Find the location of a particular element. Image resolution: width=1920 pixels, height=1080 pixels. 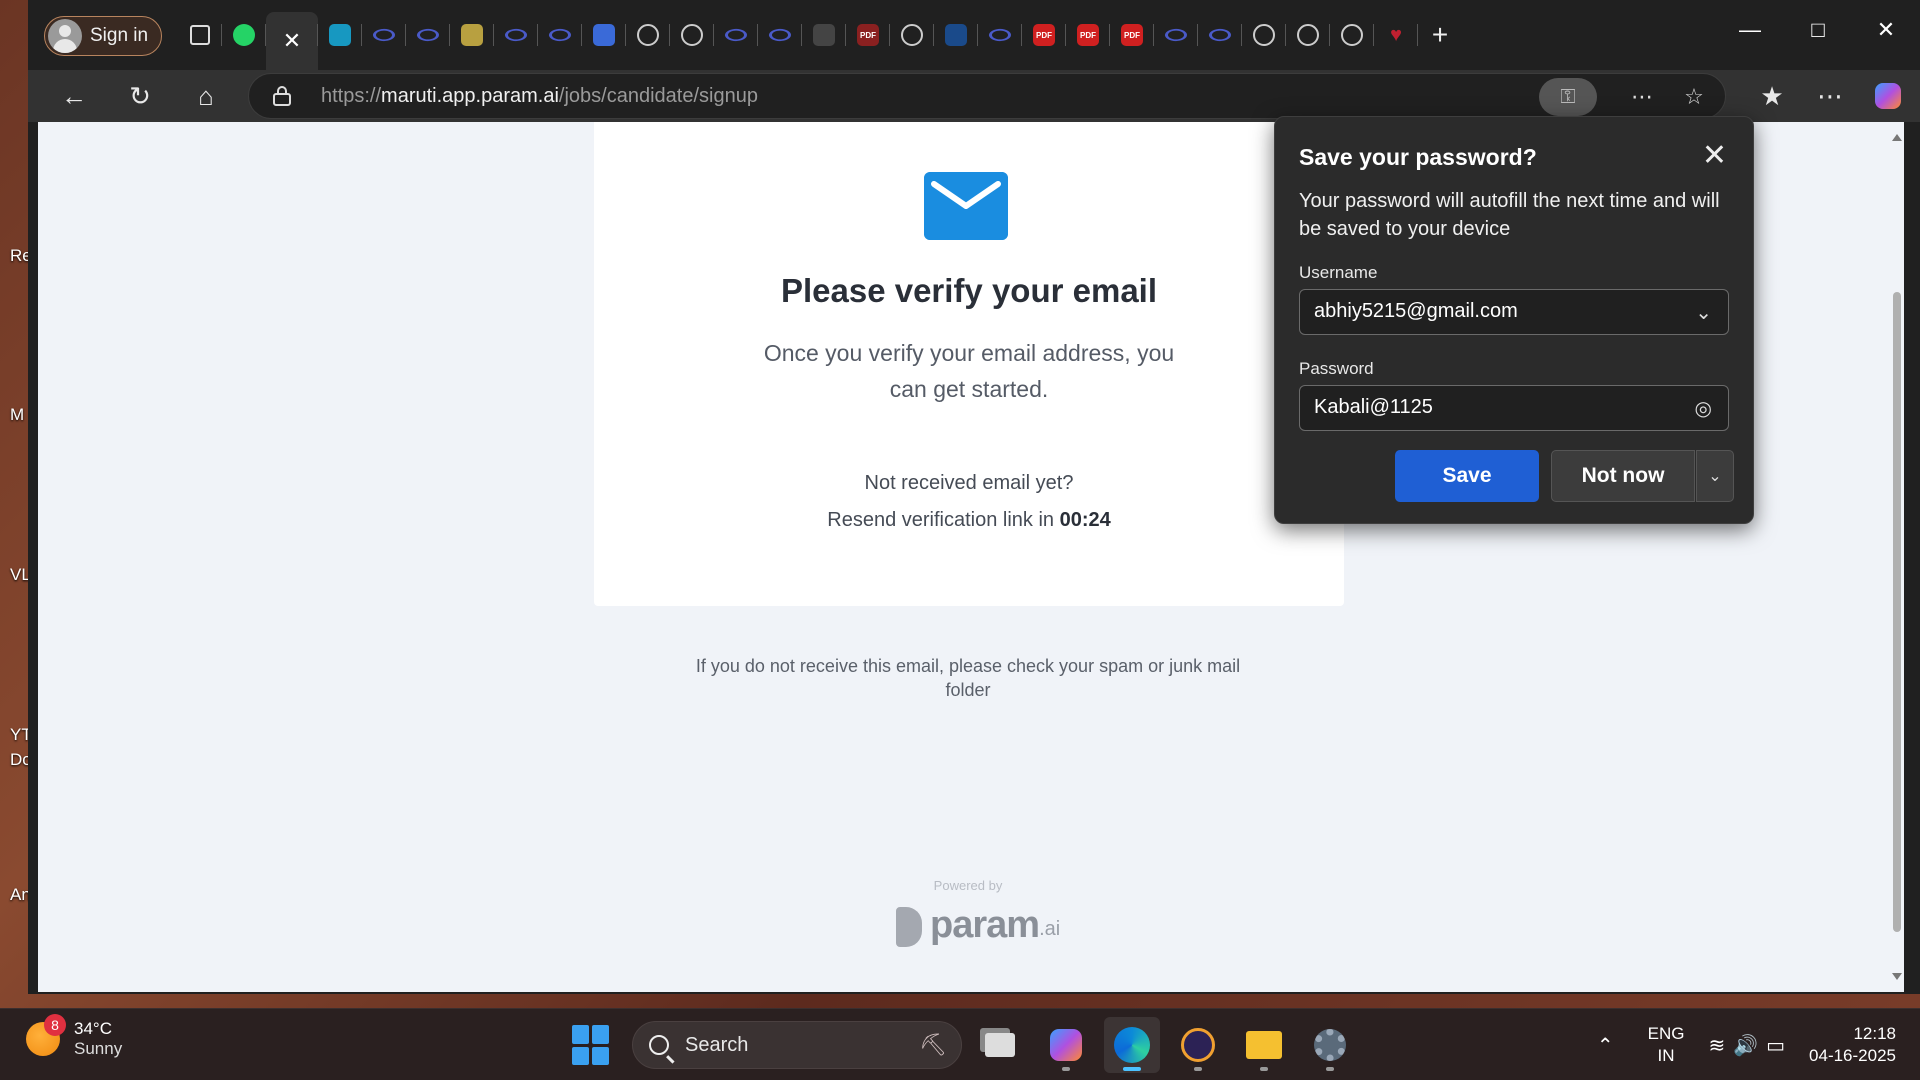

more-page-options-icon: ⋯ is located at coordinates (1642, 97).